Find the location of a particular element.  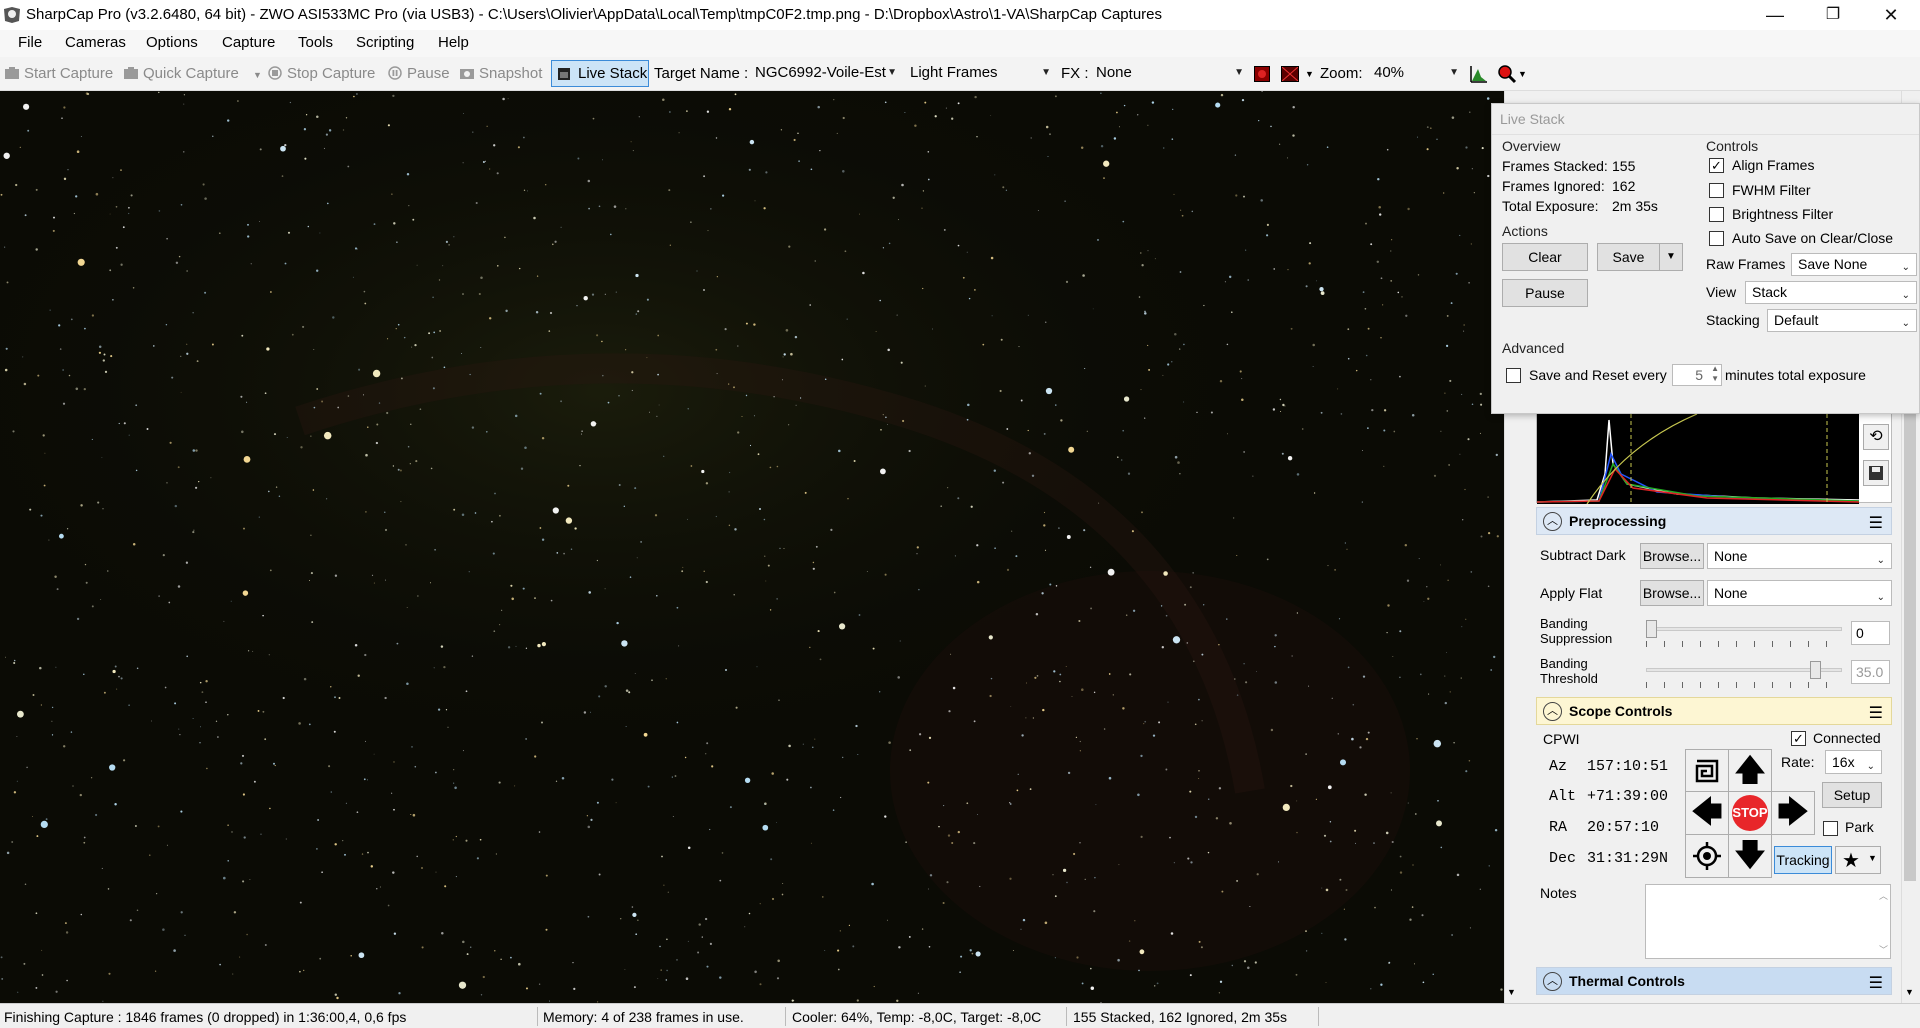

menu-tools: Tools is located at coordinates (315, 42).